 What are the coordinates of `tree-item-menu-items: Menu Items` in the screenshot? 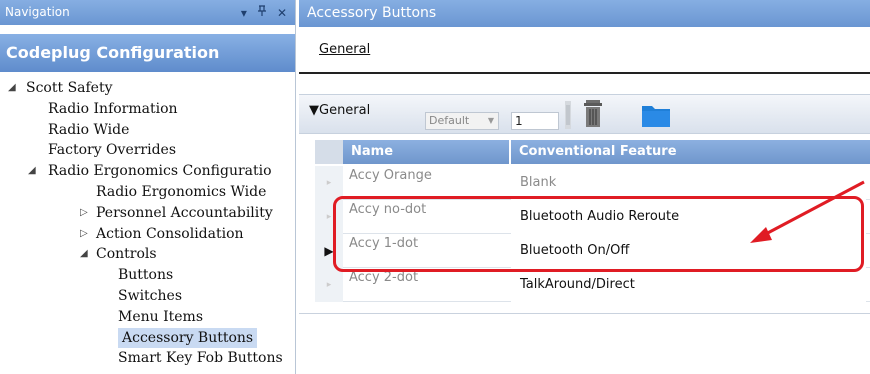 It's located at (147, 317).